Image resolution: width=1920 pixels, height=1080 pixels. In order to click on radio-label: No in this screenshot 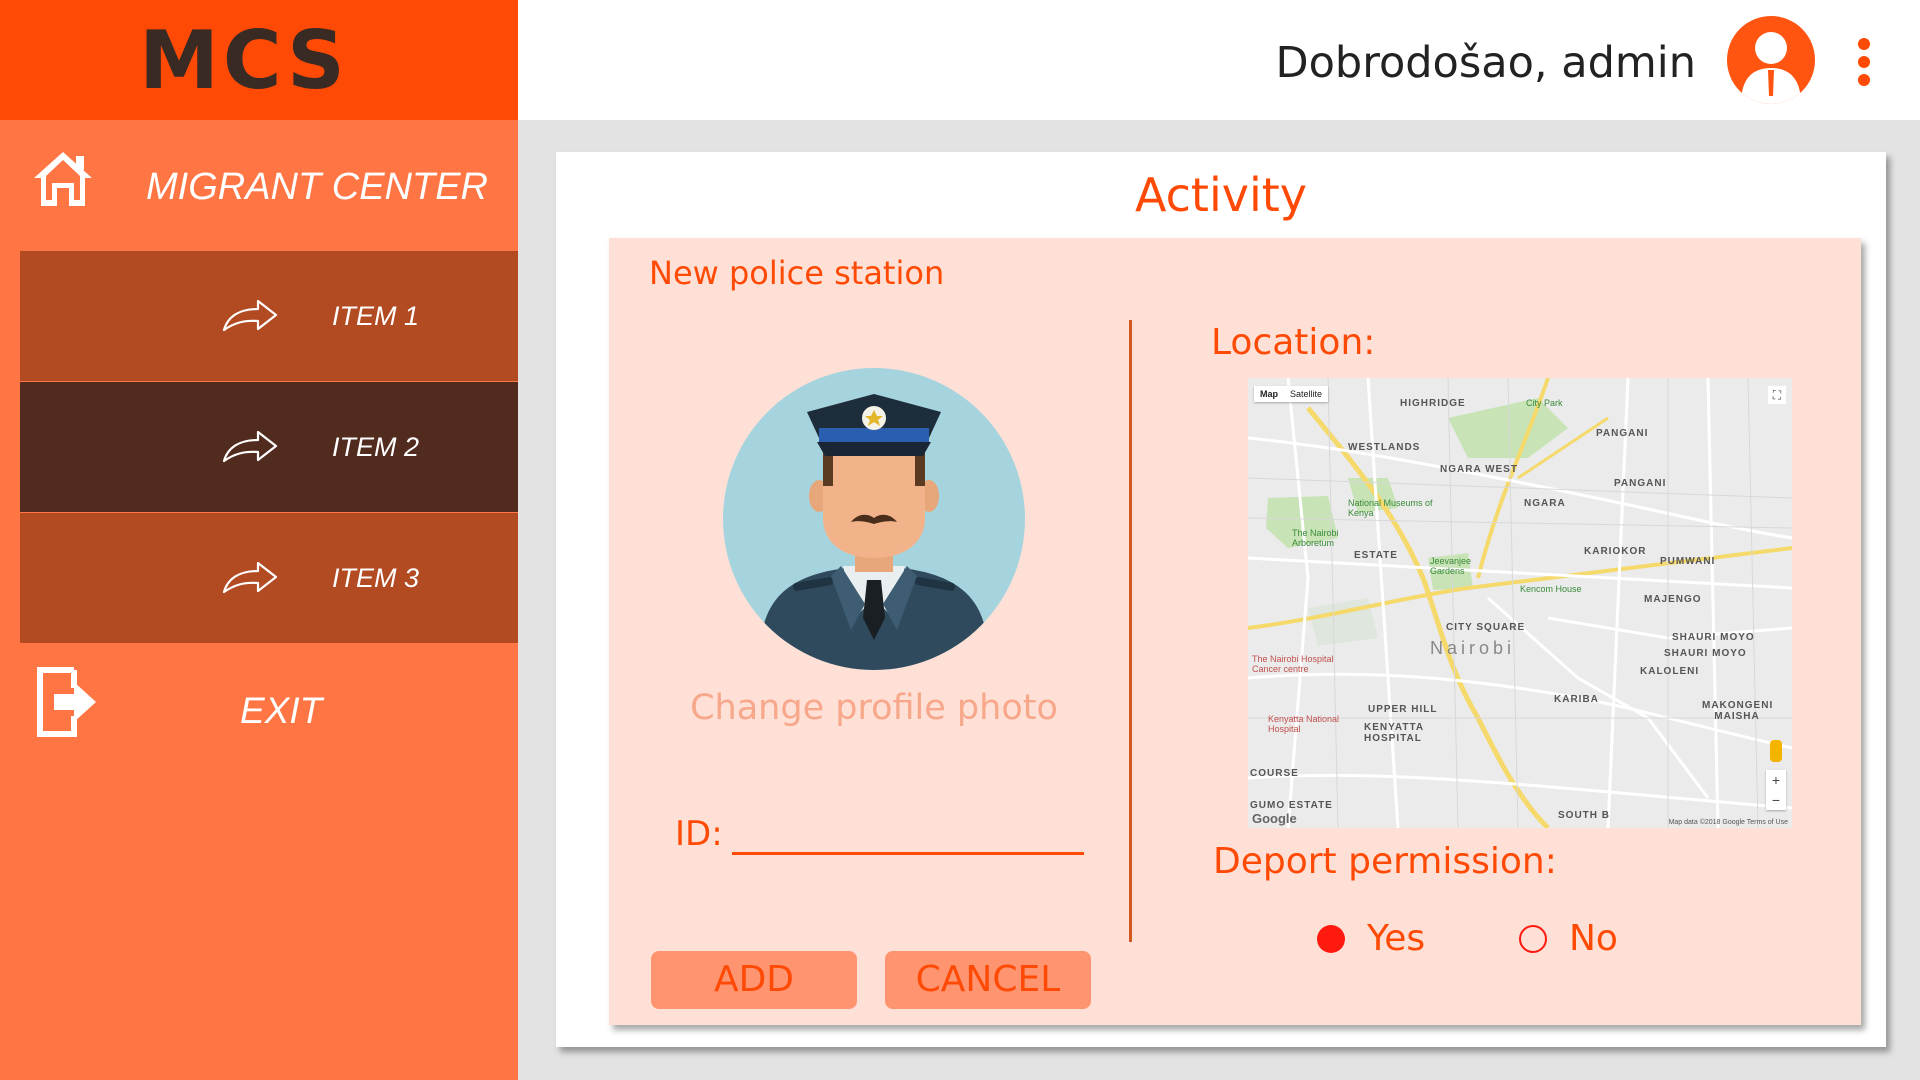, I will do `click(1593, 938)`.